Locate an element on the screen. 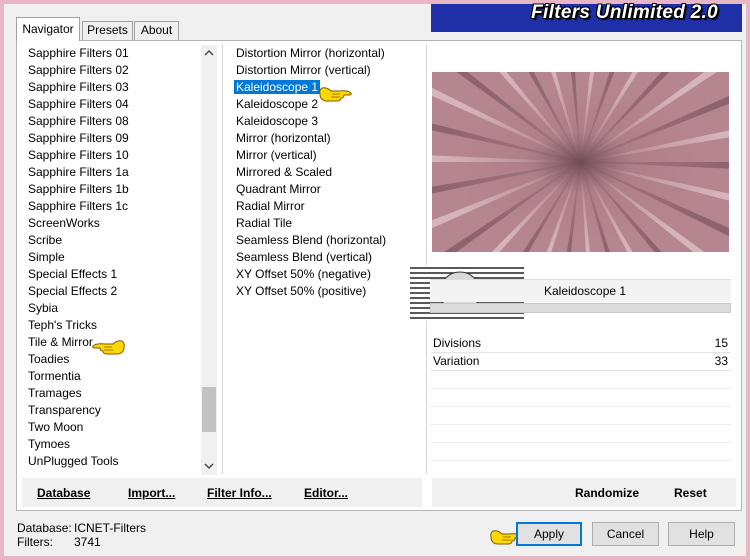 Image resolution: width=750 pixels, height=560 pixels. param-name: Variation is located at coordinates (456, 361).